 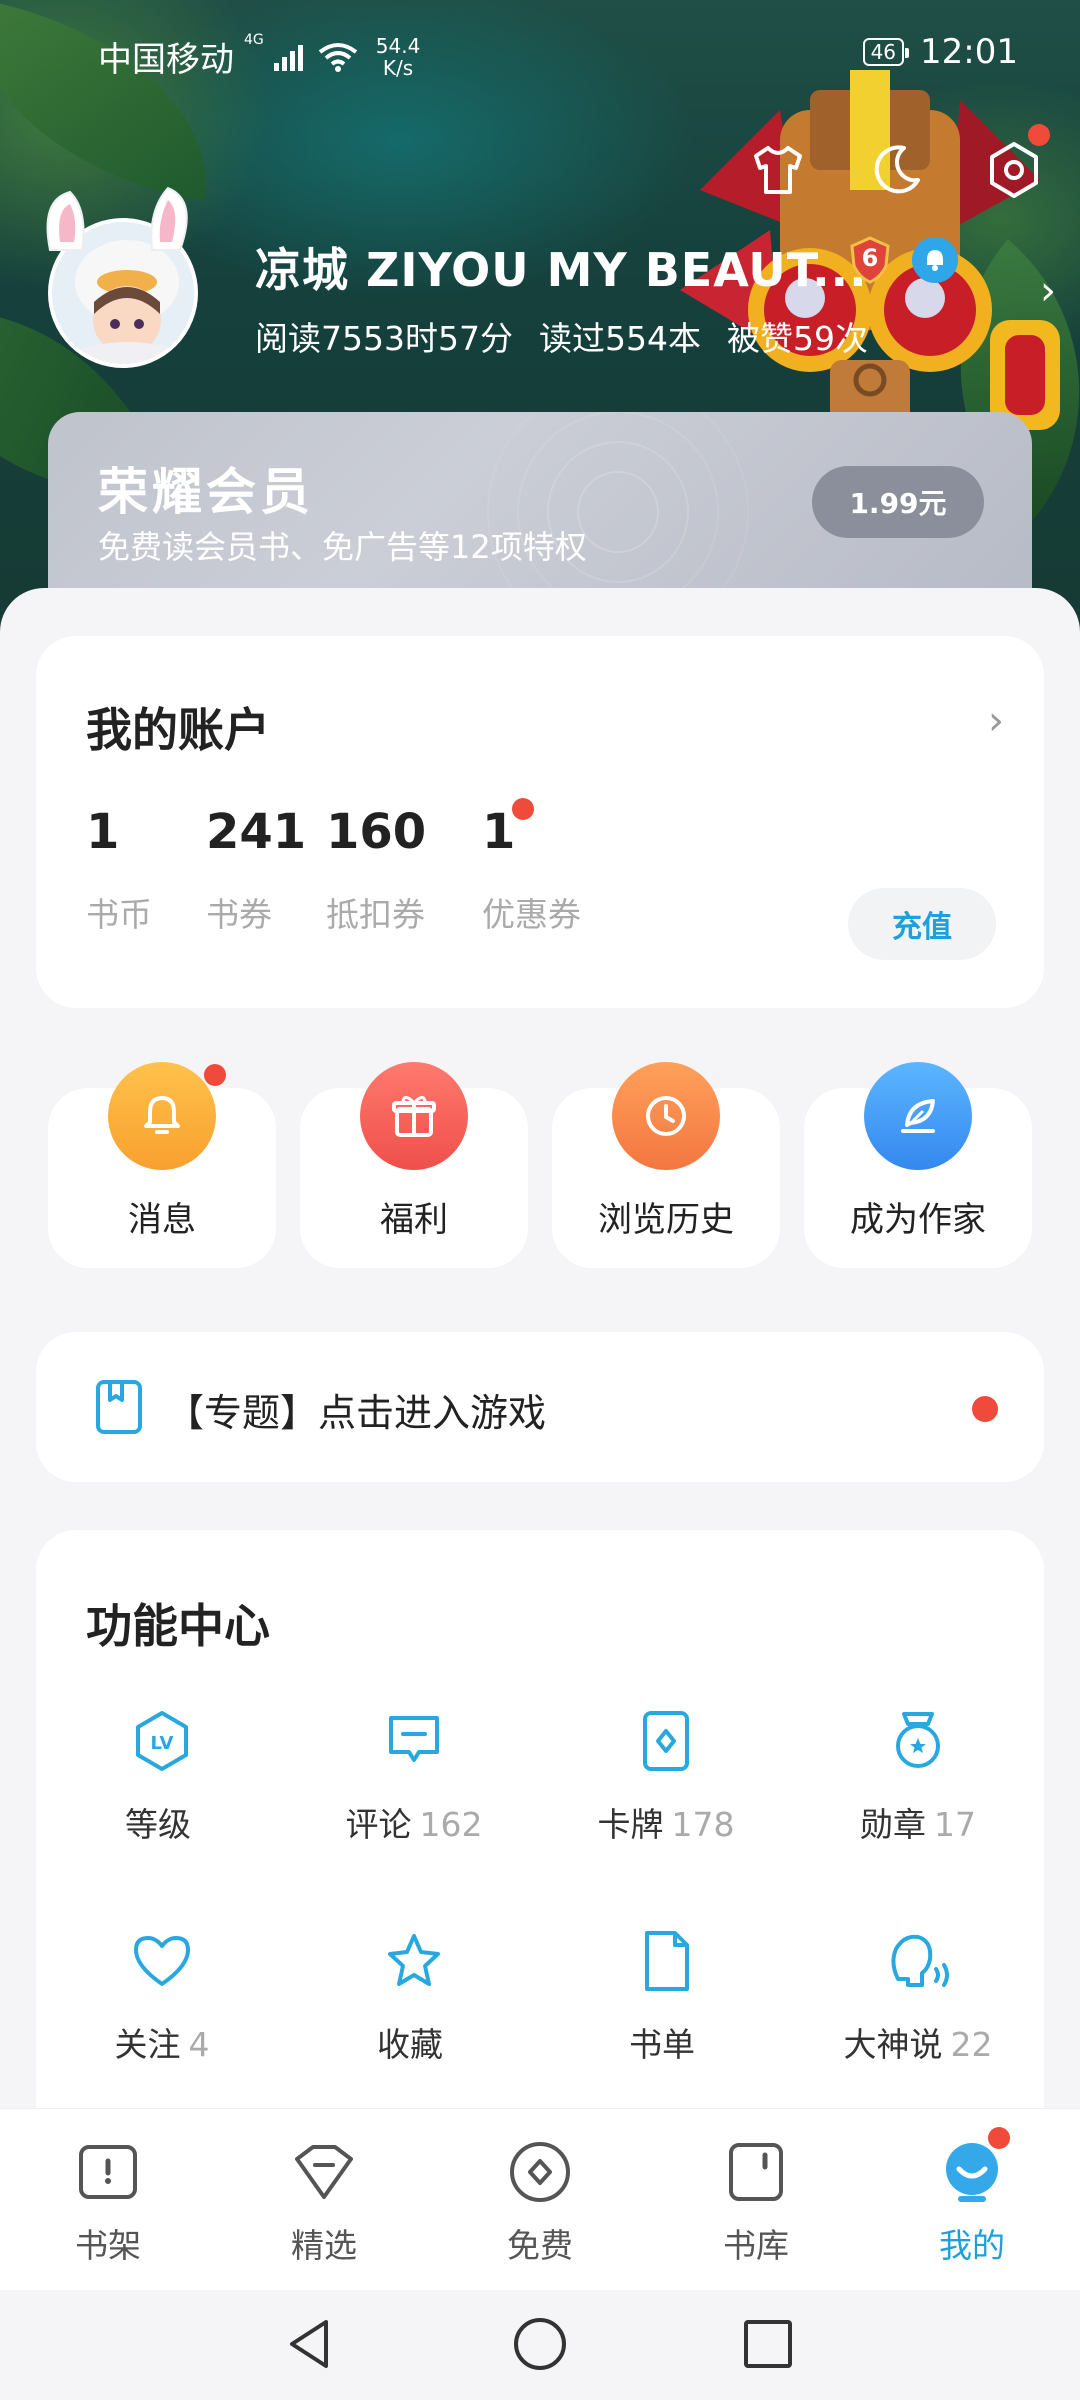 I want to click on coins-label: 书币, so click(x=119, y=914).